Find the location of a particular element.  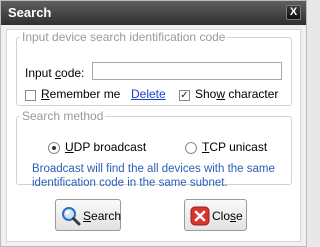

code-input is located at coordinates (187, 71).